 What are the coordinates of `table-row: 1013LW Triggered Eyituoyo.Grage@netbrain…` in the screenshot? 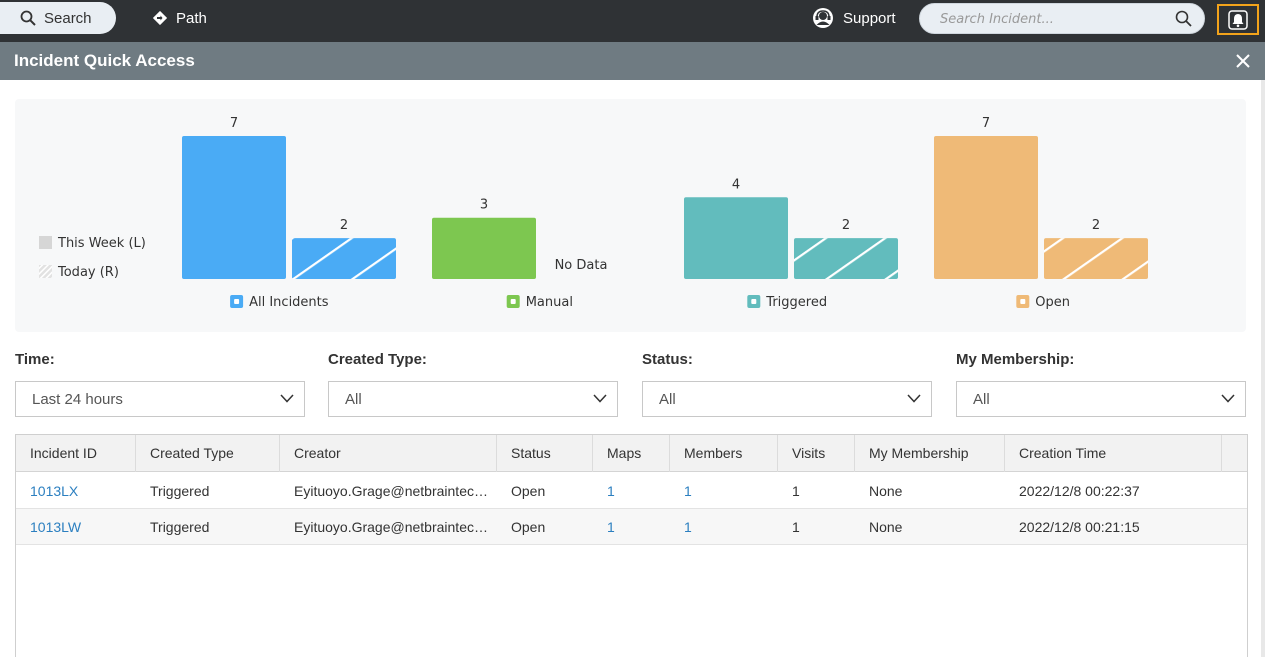 It's located at (631, 527).